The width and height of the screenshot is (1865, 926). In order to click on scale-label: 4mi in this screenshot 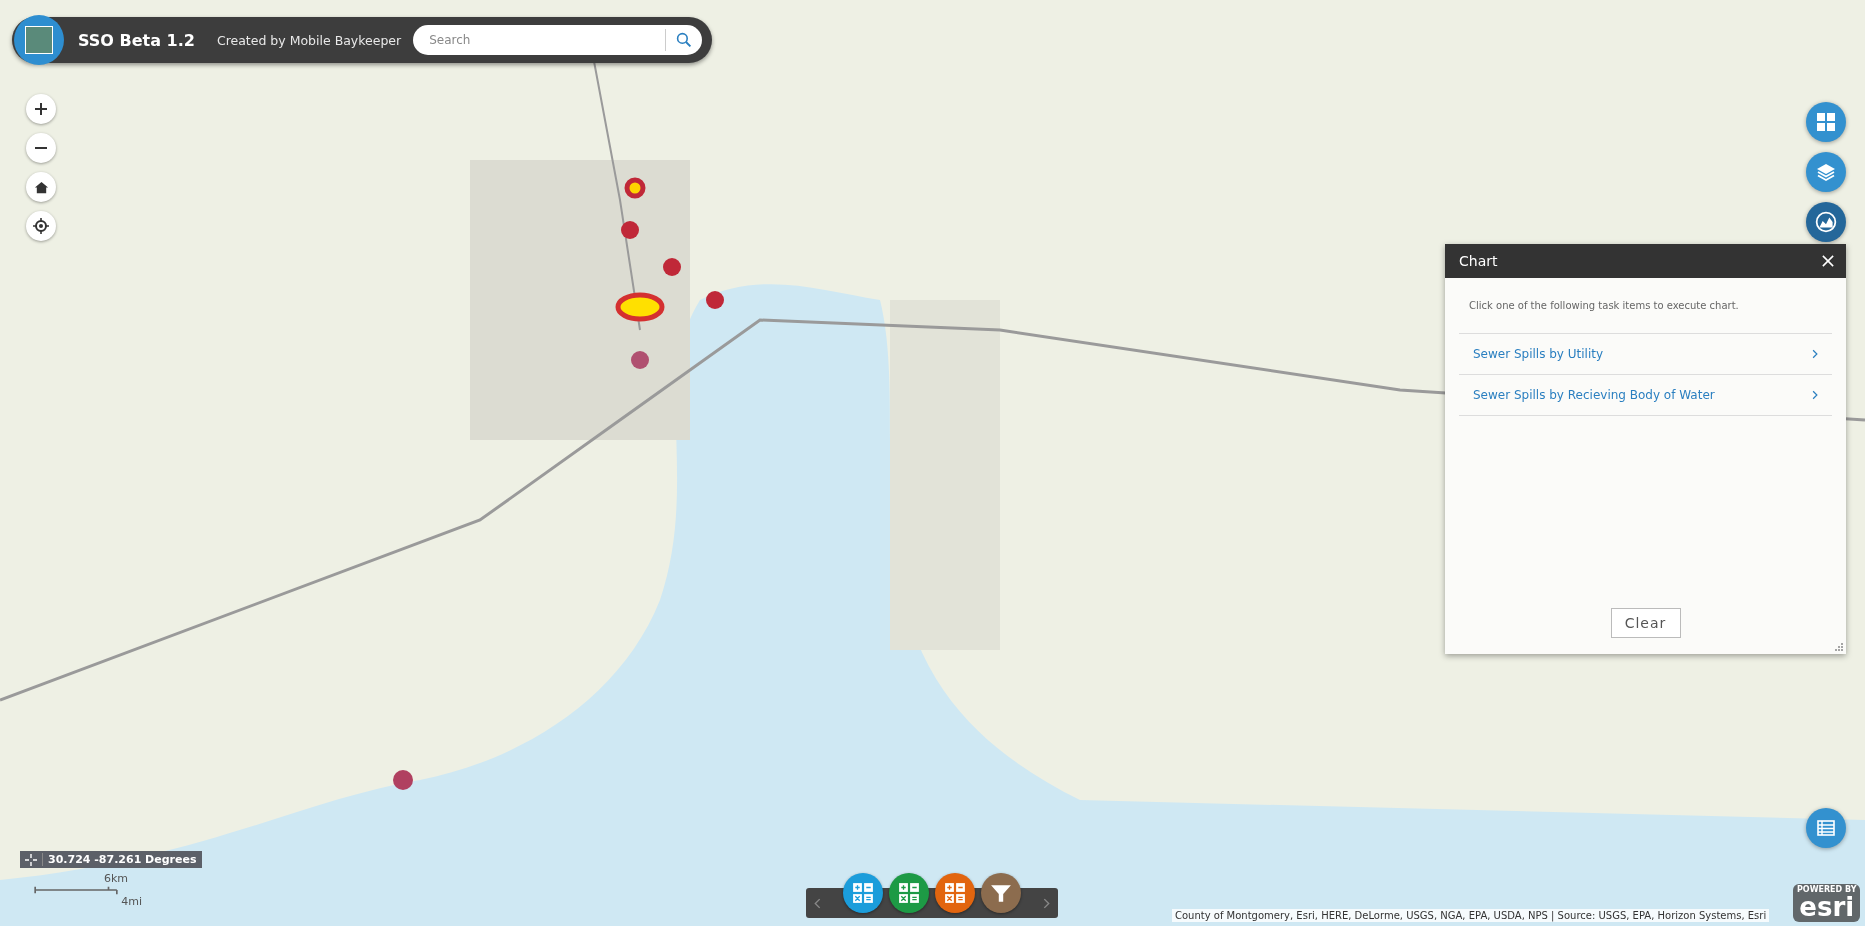, I will do `click(131, 901)`.